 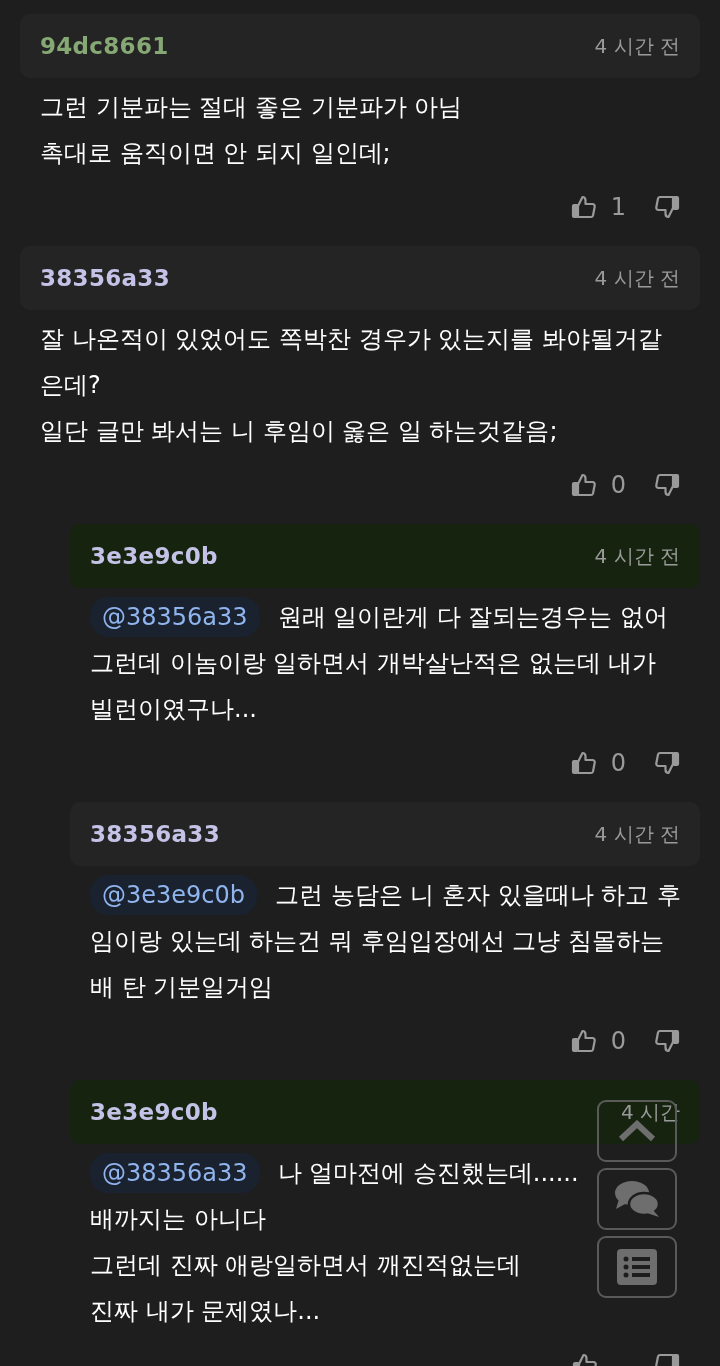 What do you see at coordinates (351, 385) in the screenshot?
I see `comment-text: 잘 나온적이 있었어도 쪽박찬 경우가 있는지를 봐야될거같 은데? 일단 글만 봐서는 니 후임이 옳은 일 하는것같음;` at bounding box center [351, 385].